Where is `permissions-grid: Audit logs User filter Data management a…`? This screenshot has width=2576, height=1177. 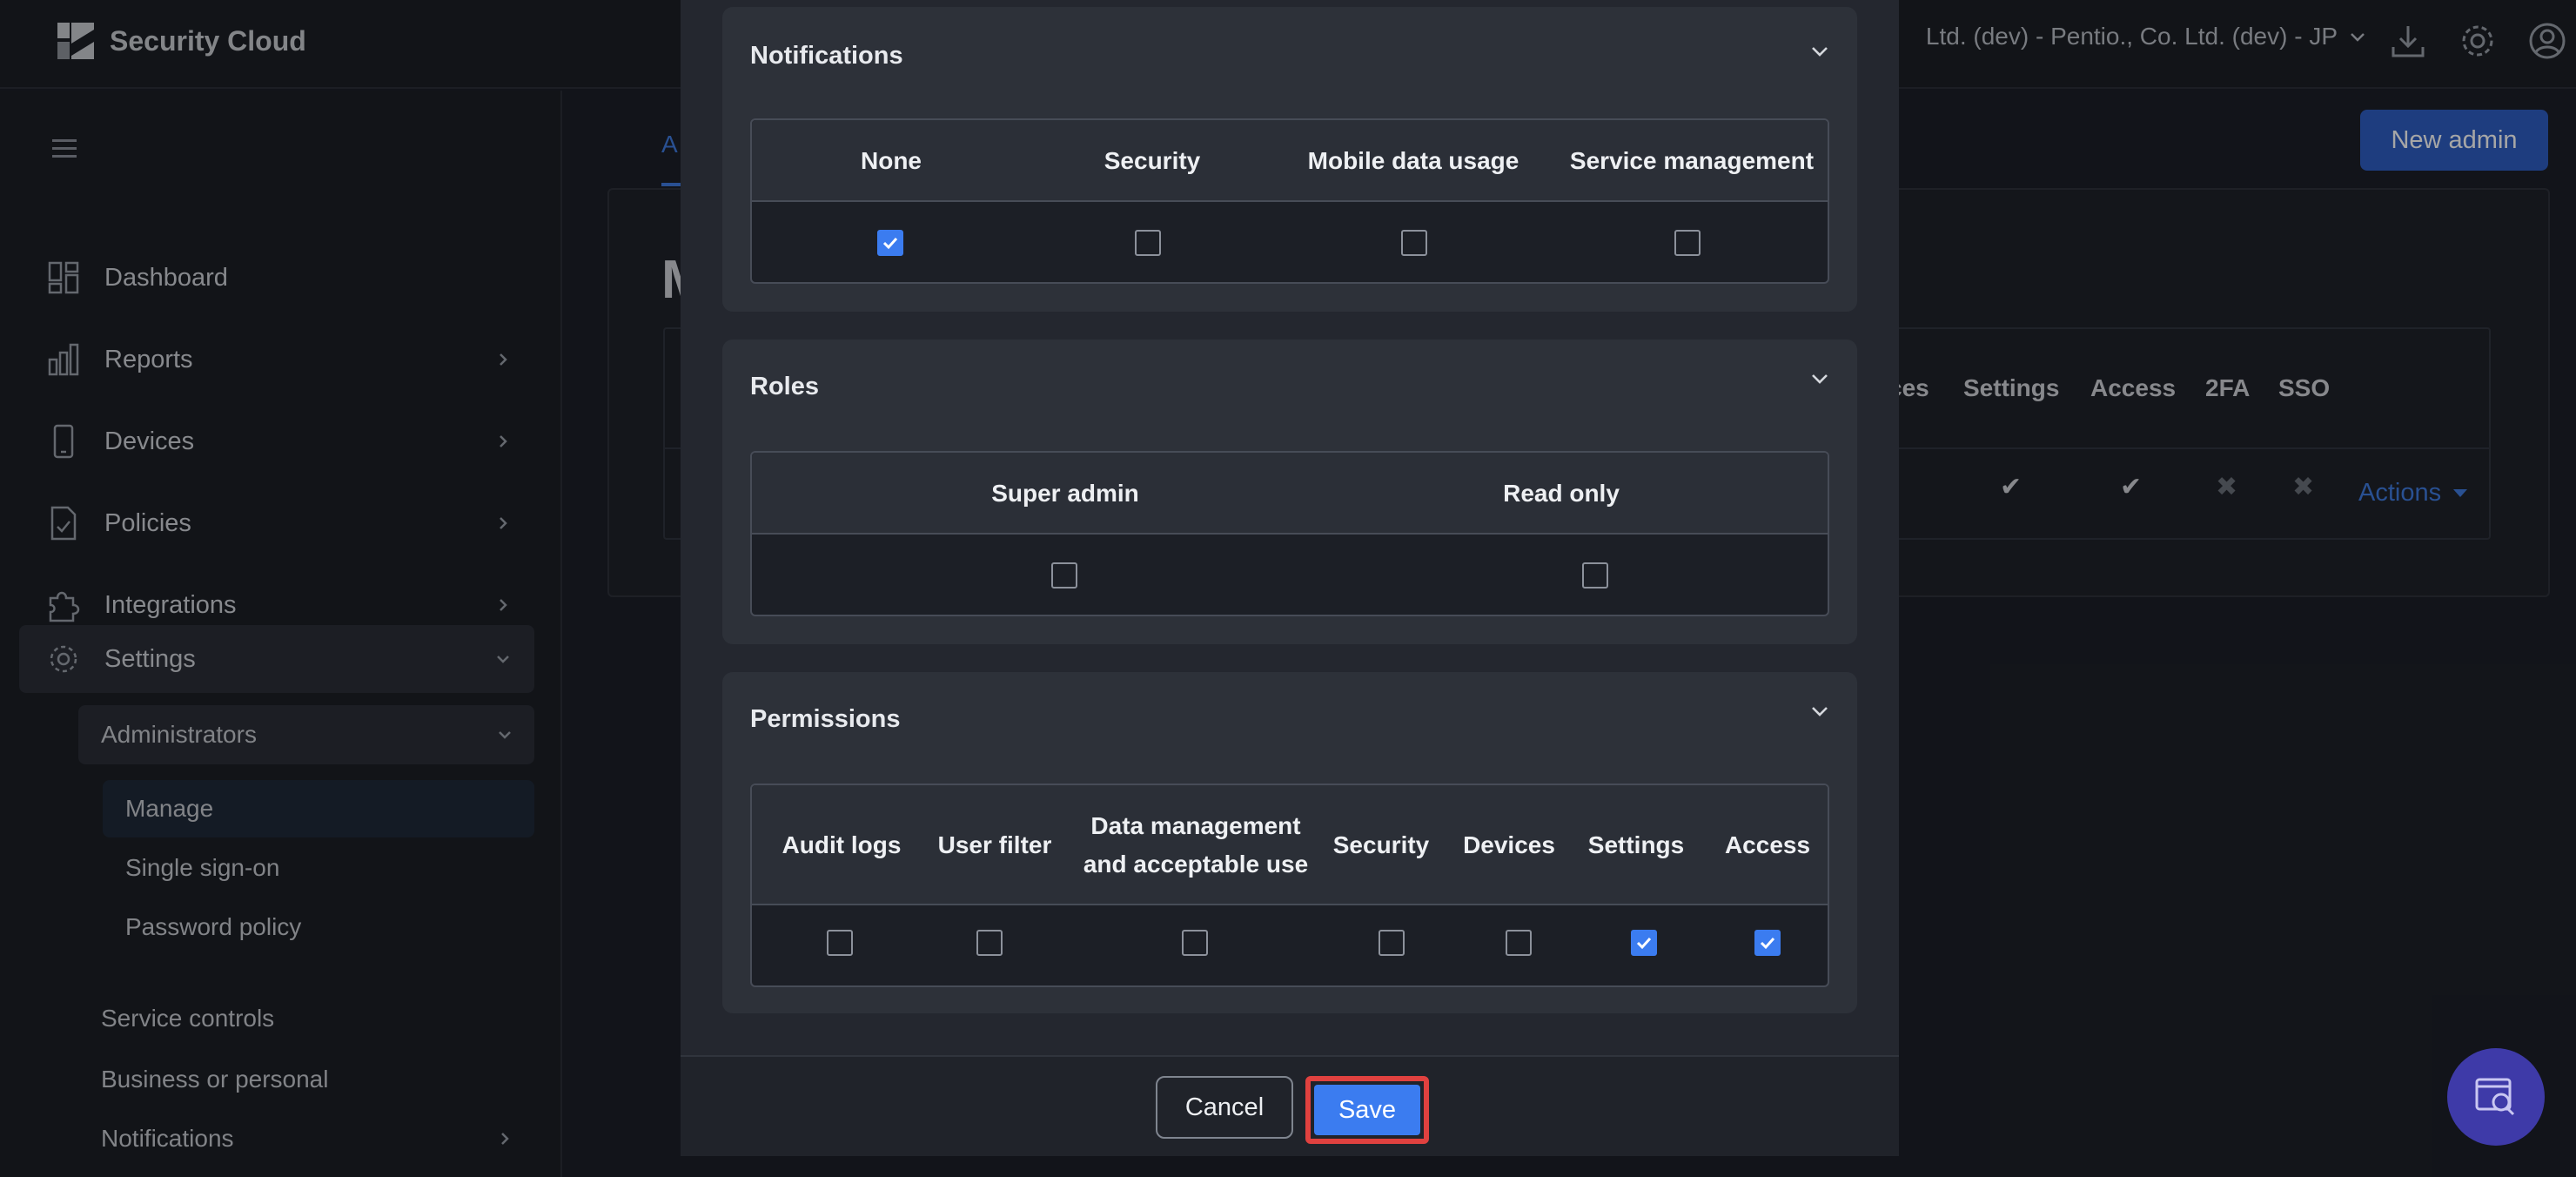
permissions-grid: Audit logs User filter Data management a… is located at coordinates (1289, 885).